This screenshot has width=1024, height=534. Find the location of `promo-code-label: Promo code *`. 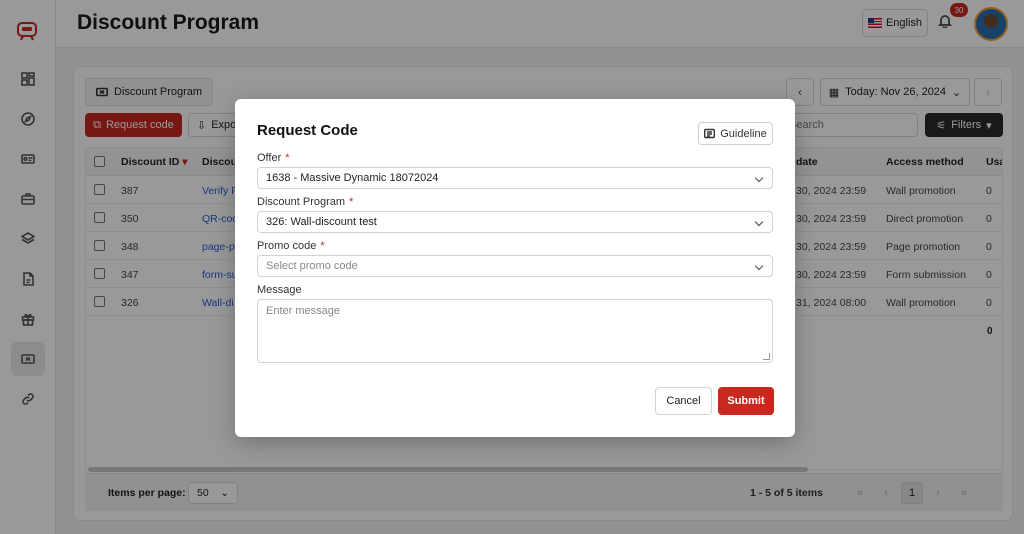

promo-code-label: Promo code * is located at coordinates (291, 246).